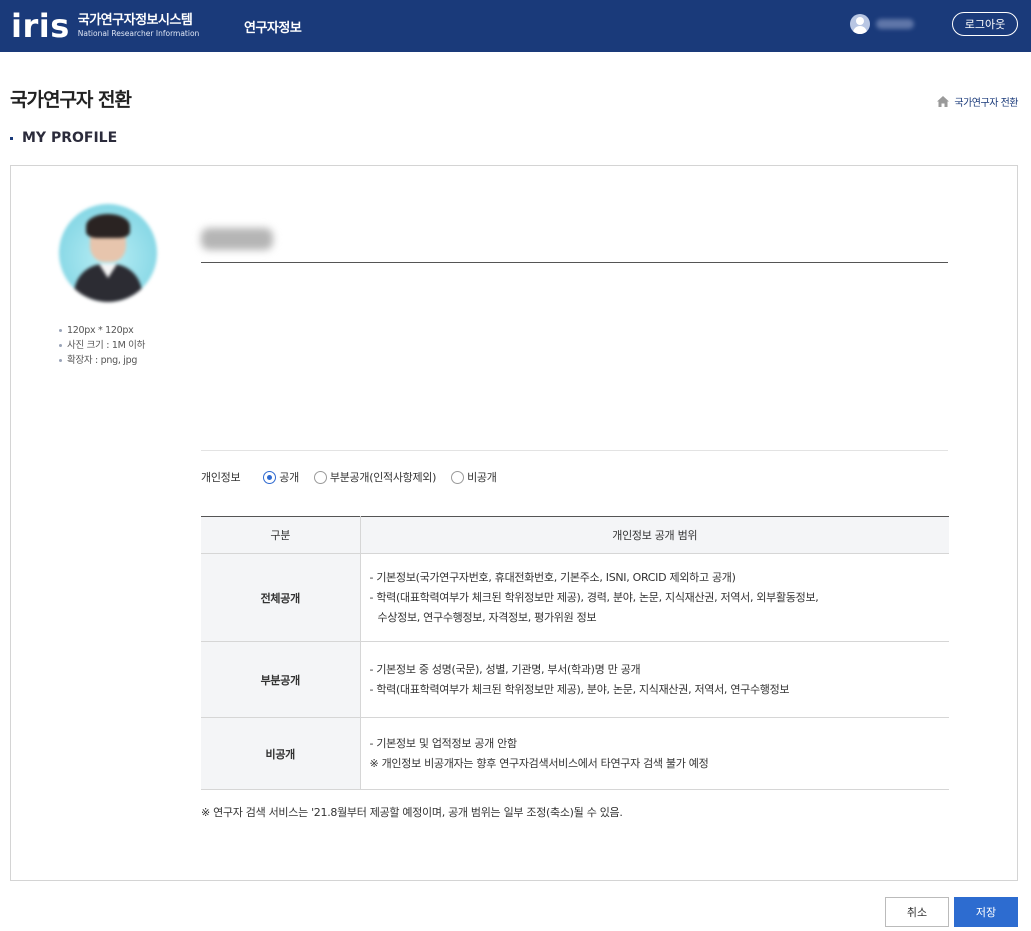 This screenshot has width=1031, height=931. Describe the element at coordinates (487, 617) in the screenshot. I see `description-line: 수상정보, 연구수행정보, 자격정보, 평가위원 정보` at that location.